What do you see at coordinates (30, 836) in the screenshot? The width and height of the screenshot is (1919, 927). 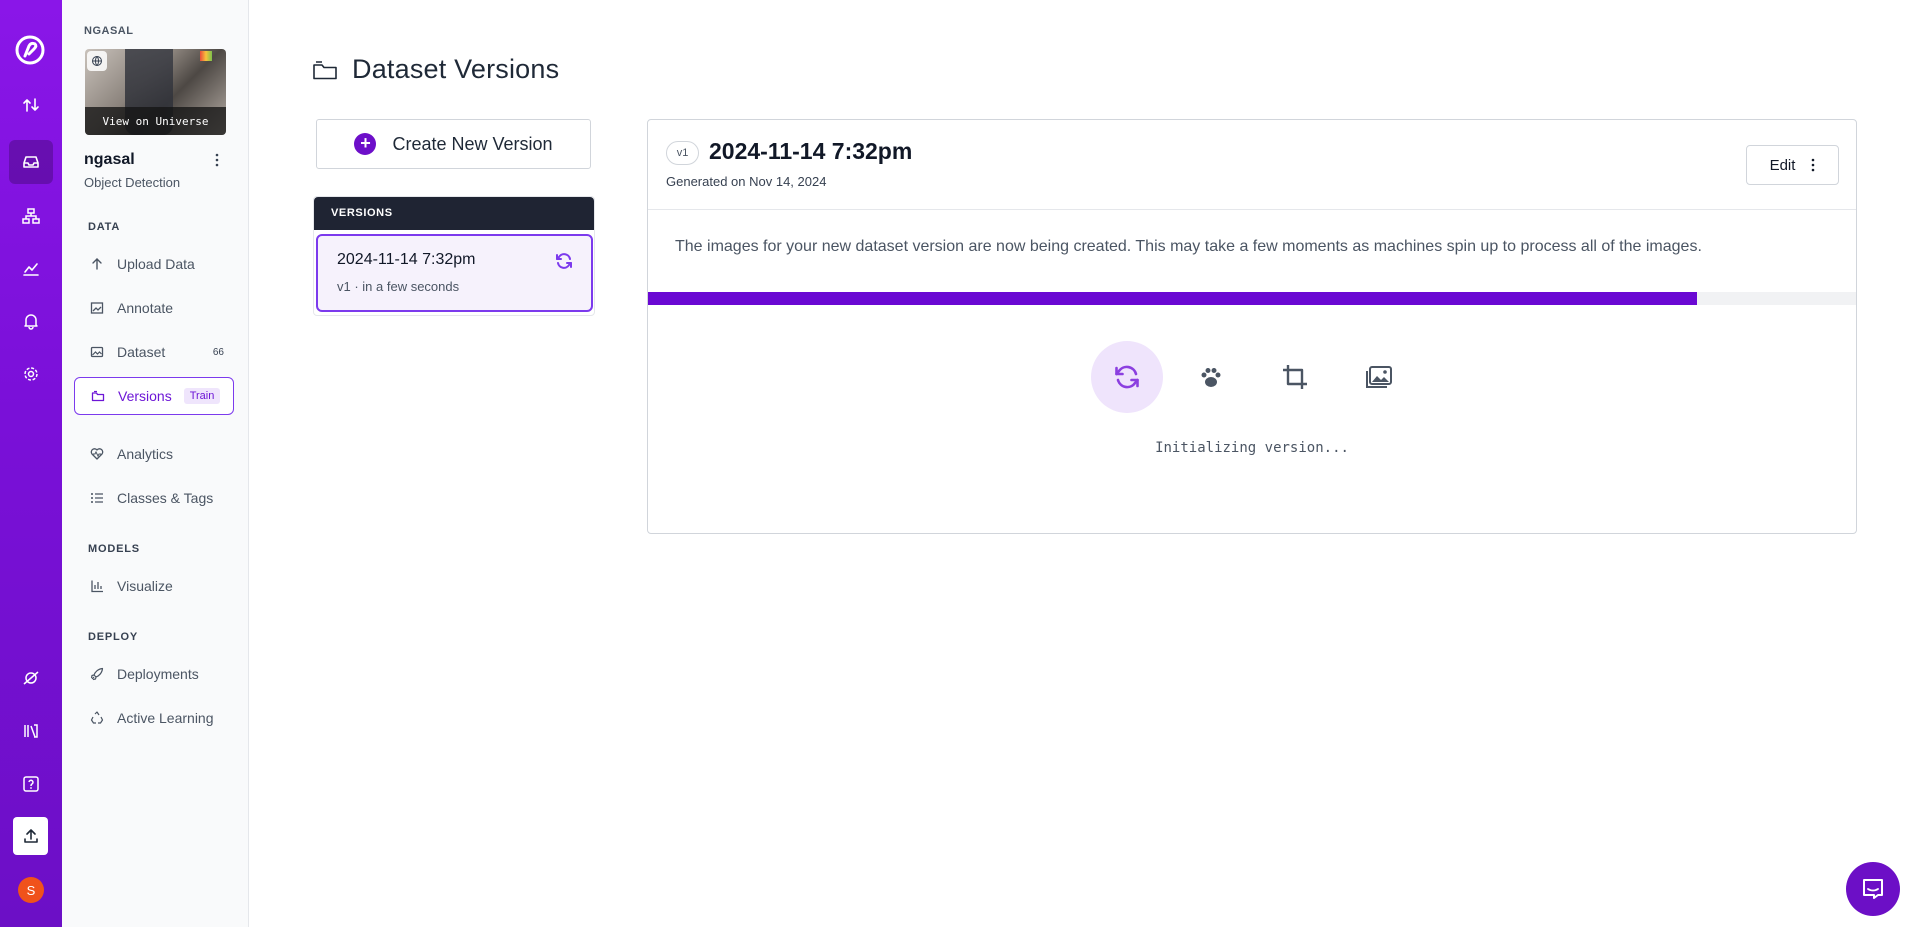 I see `upload-icon` at bounding box center [30, 836].